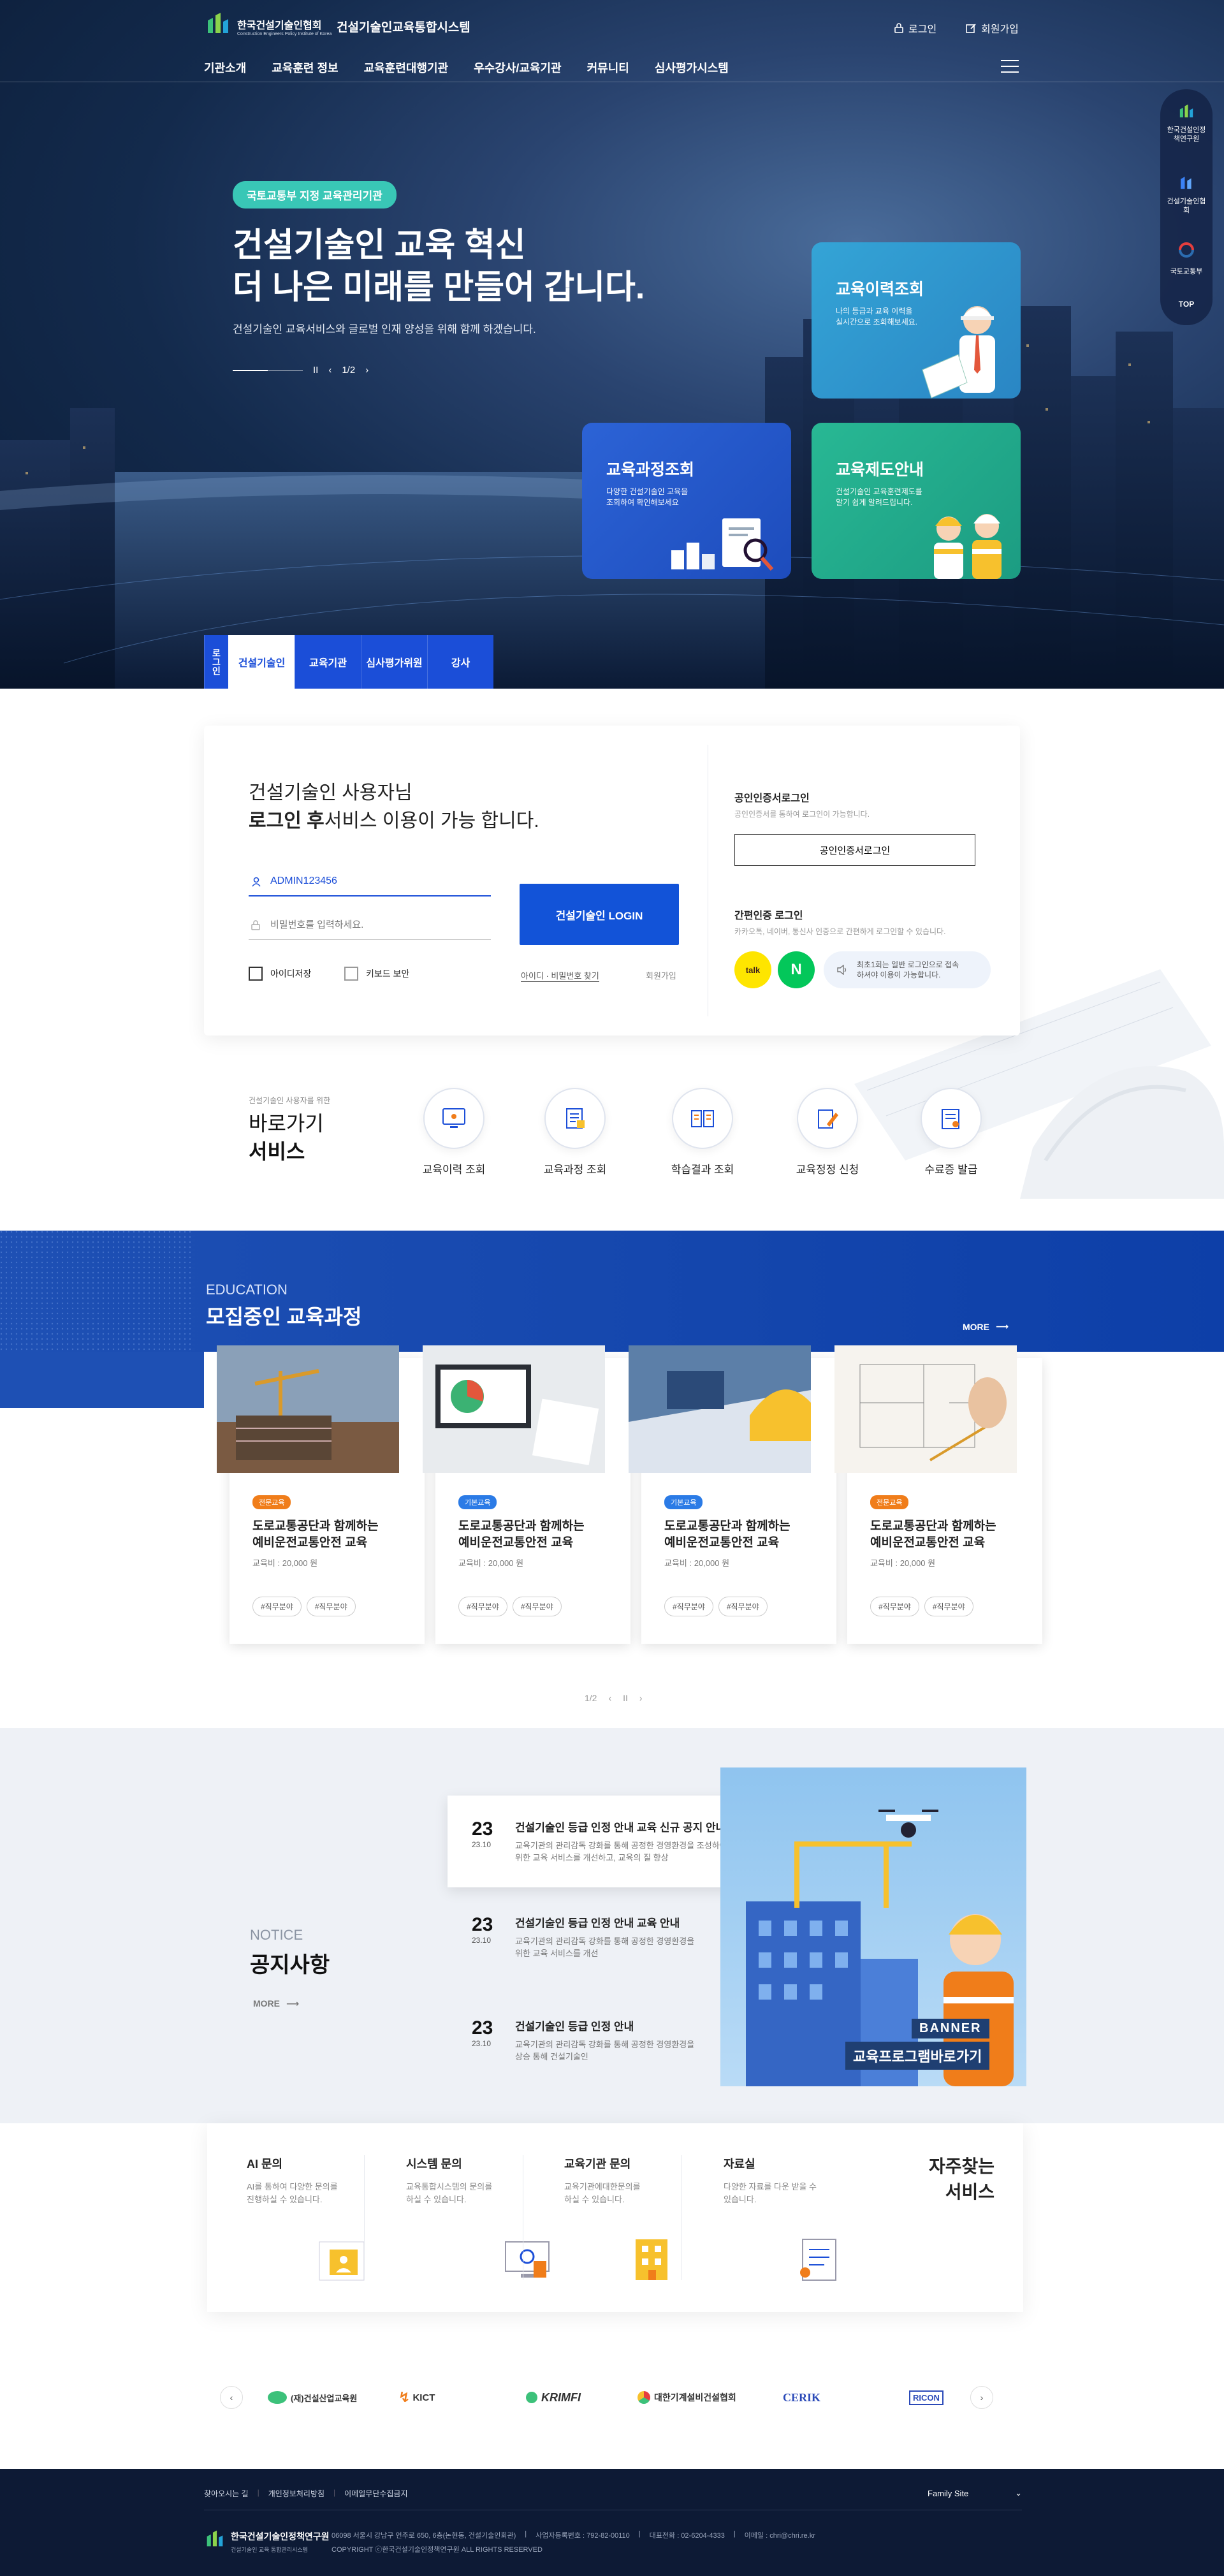 Image resolution: width=1224 pixels, height=2576 pixels. What do you see at coordinates (651, 2259) in the screenshot?
I see `building-icon` at bounding box center [651, 2259].